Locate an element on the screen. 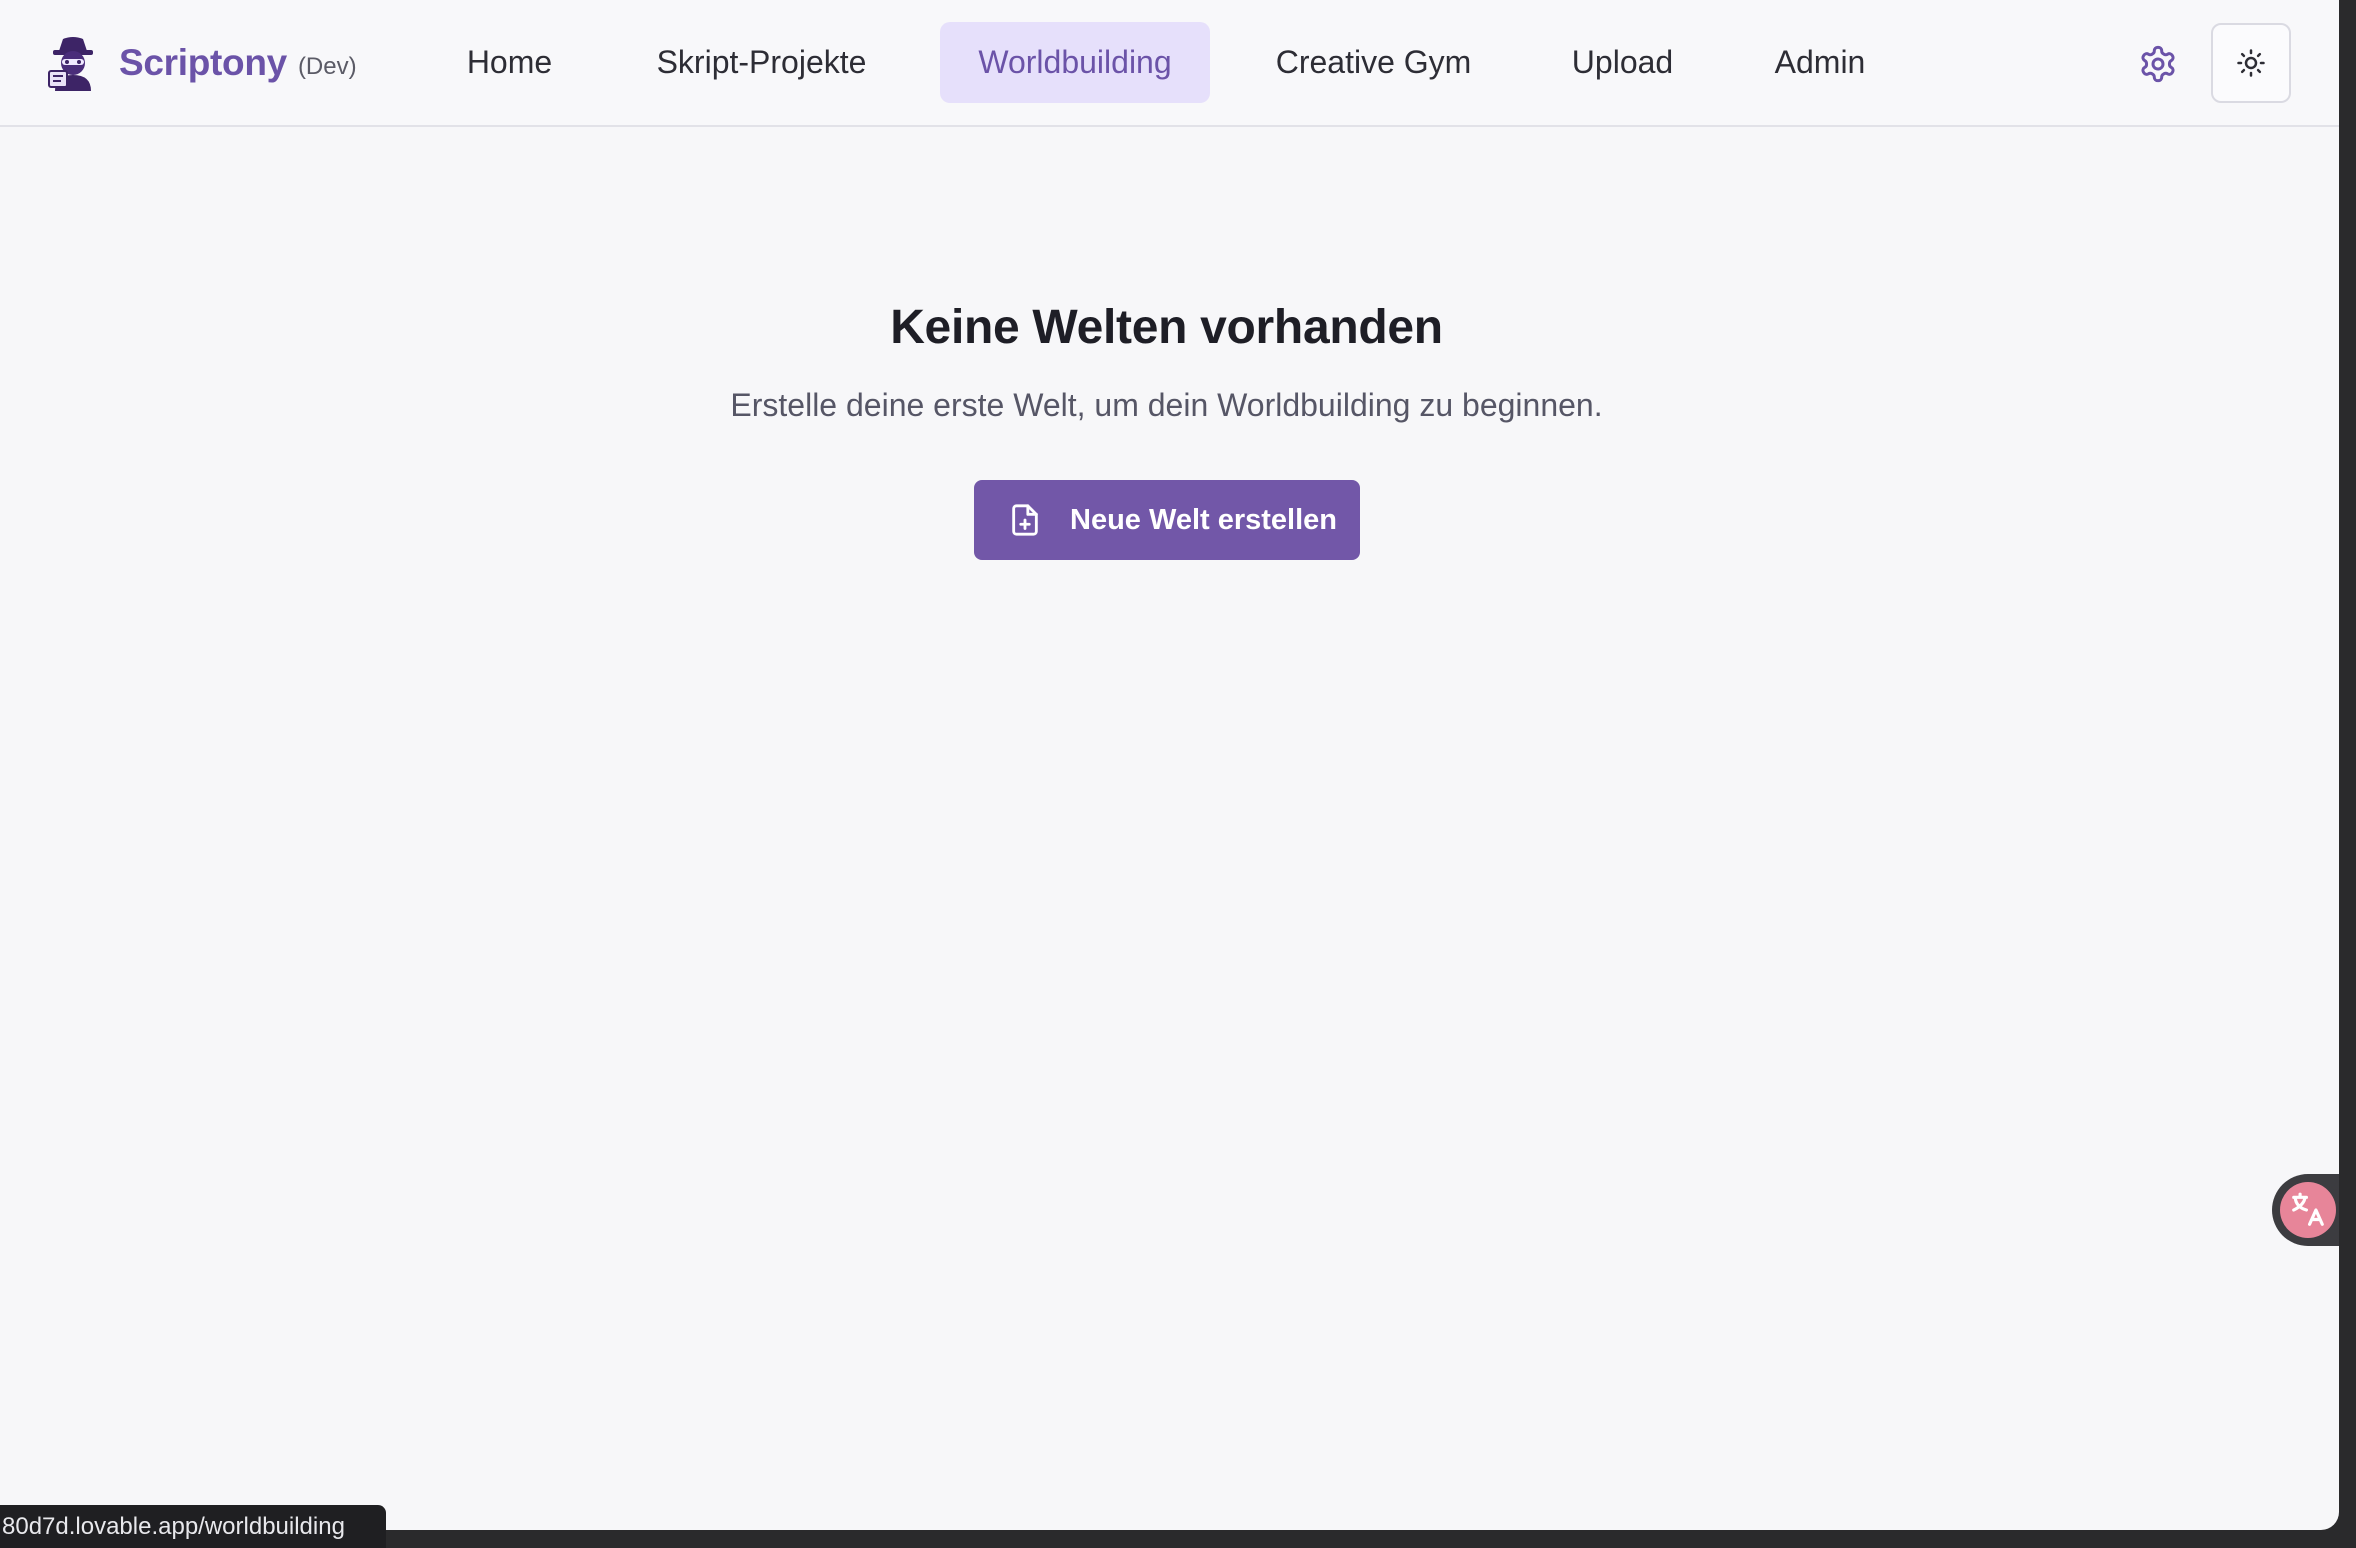 Image resolution: width=2356 pixels, height=1548 pixels. brand-name: Scriptony is located at coordinates (203, 62).